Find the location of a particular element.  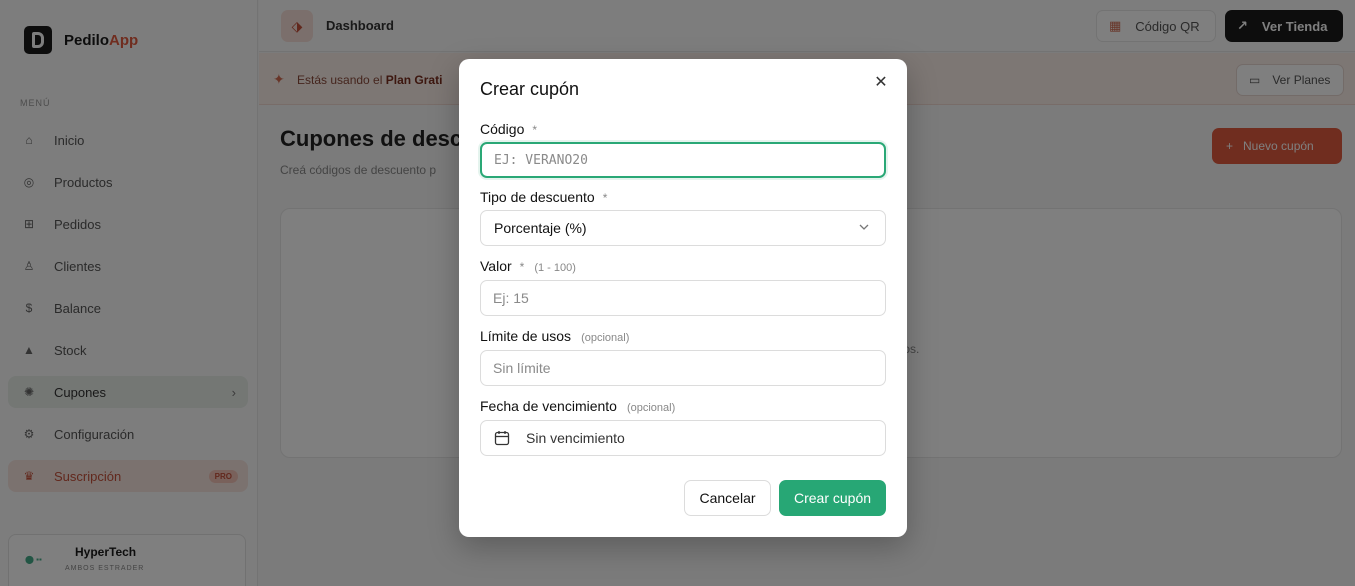

value-label-text: Valor is located at coordinates (496, 266).